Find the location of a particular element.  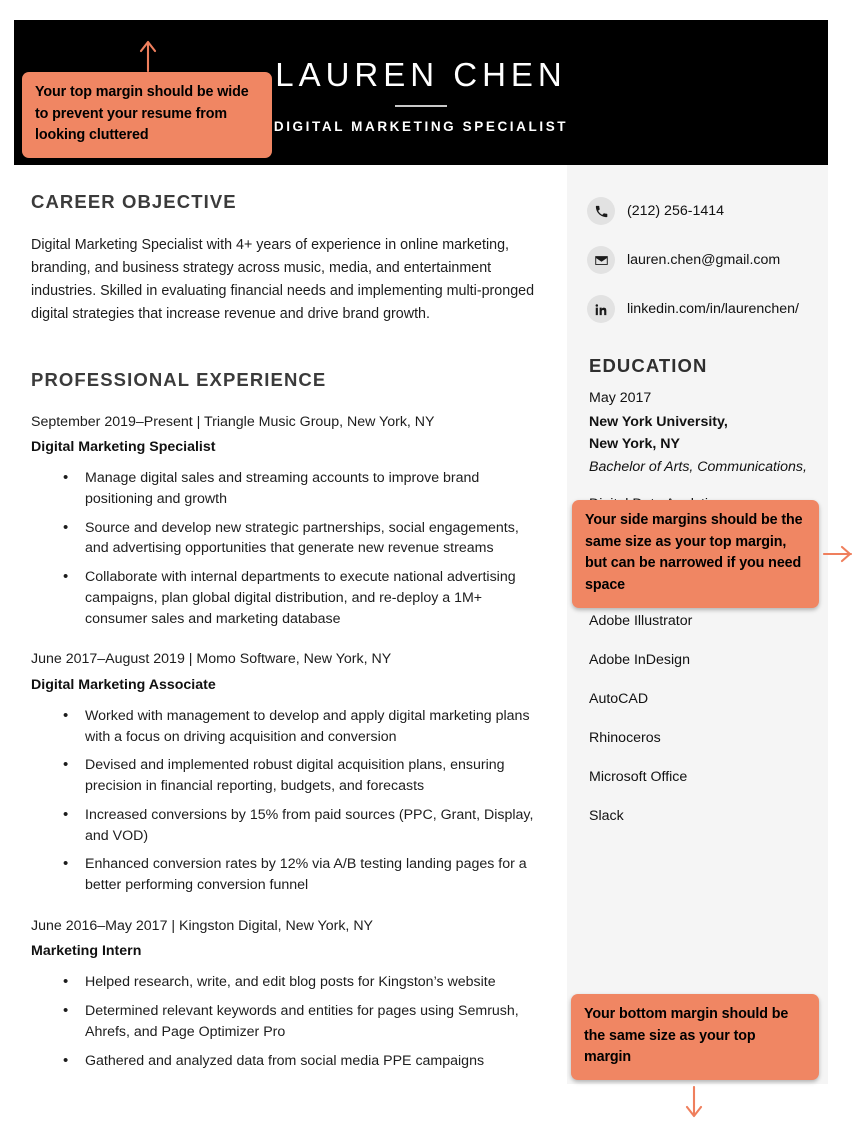

skill-item: Adobe Illustrator is located at coordinates (641, 620).